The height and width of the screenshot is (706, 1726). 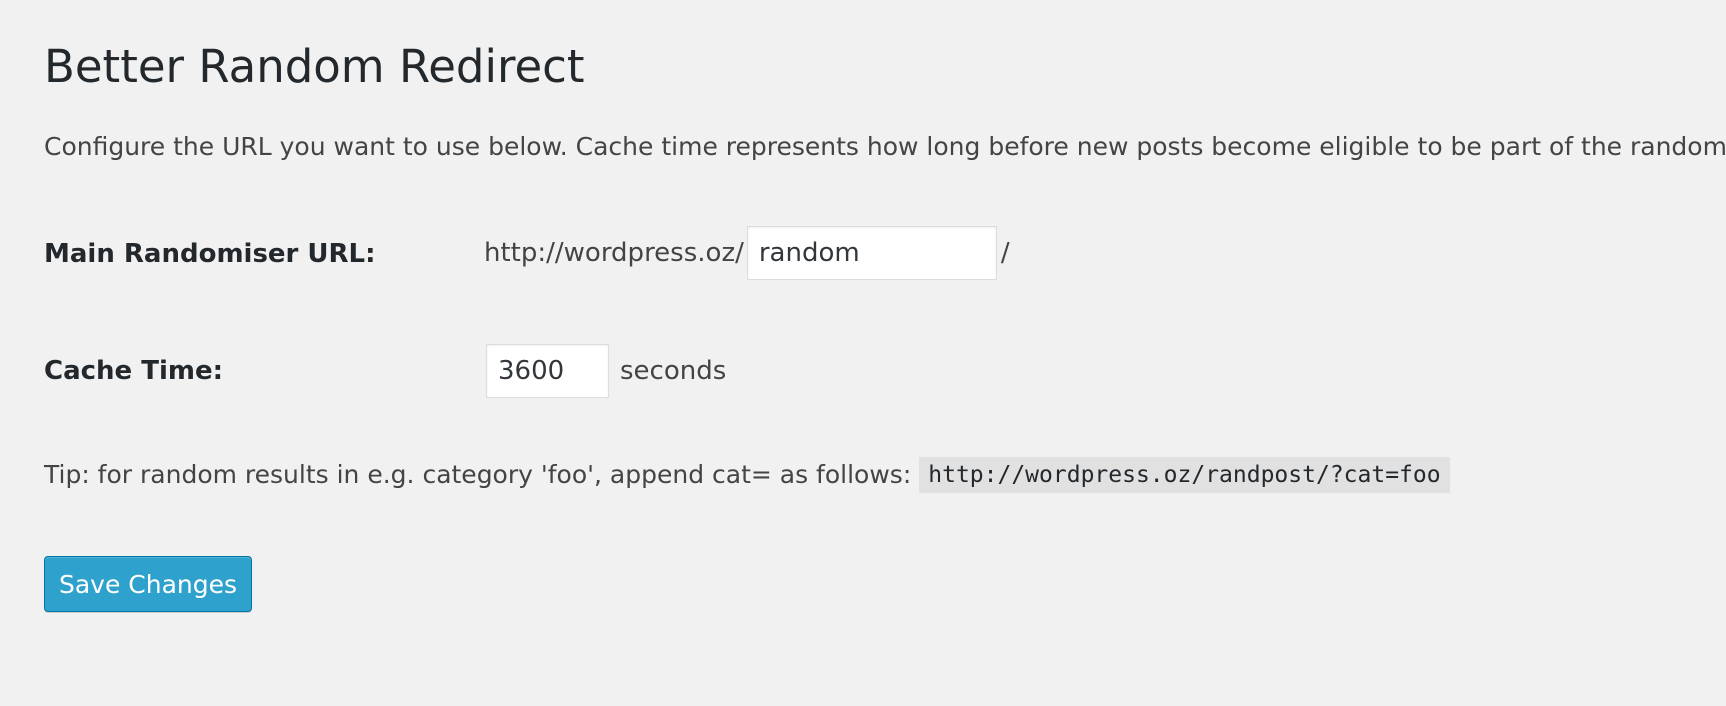 I want to click on cache-time-unit: seconds, so click(x=673, y=371).